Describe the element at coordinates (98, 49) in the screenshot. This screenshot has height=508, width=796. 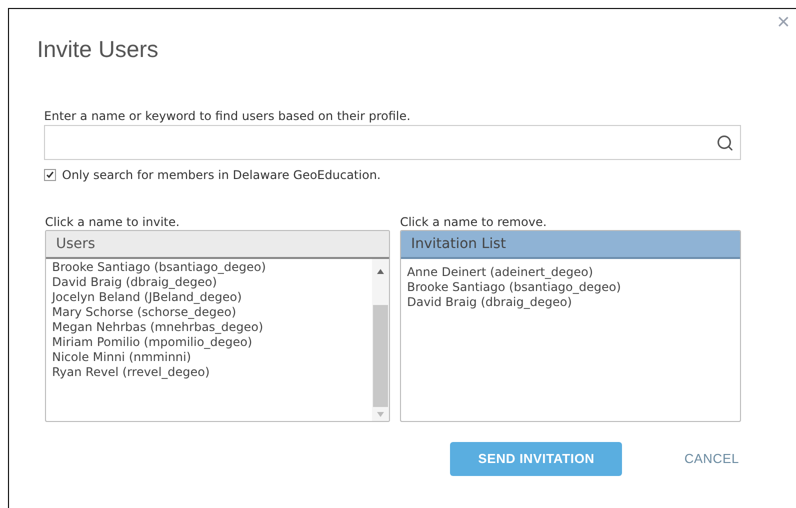
I see `dialog-title: Invite Users` at that location.